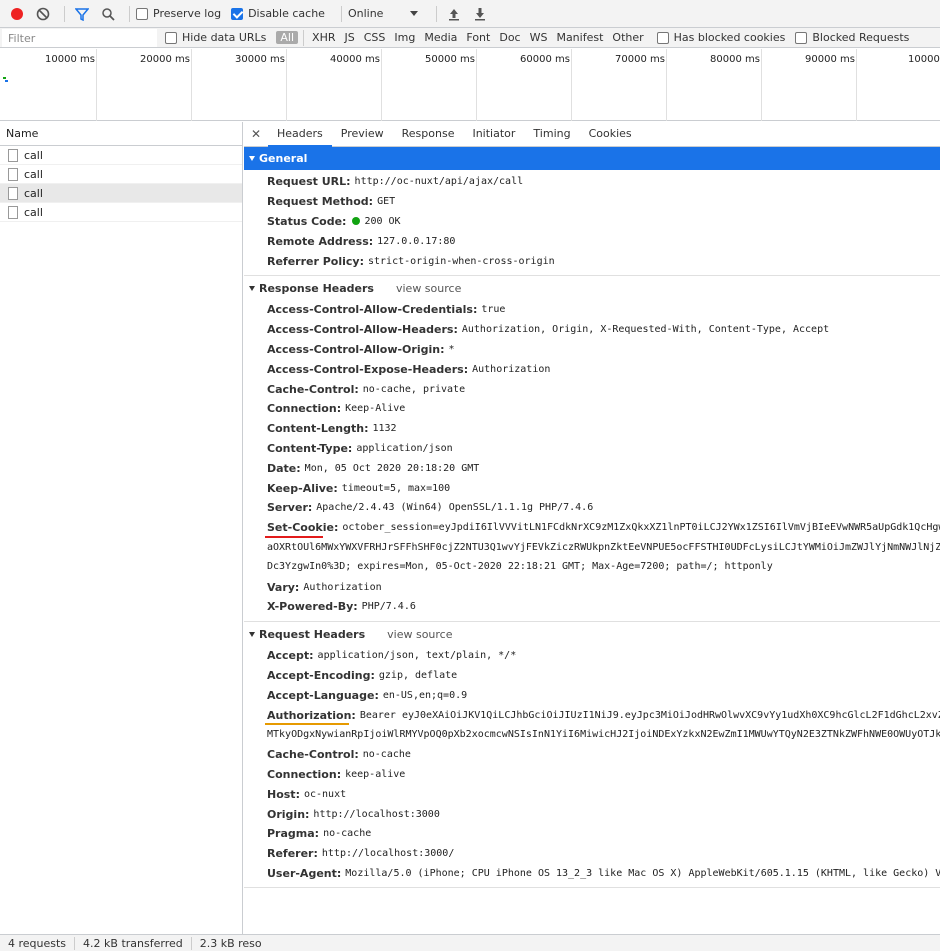 The height and width of the screenshot is (951, 940). Describe the element at coordinates (33, 193) in the screenshot. I see `request-name: call` at that location.